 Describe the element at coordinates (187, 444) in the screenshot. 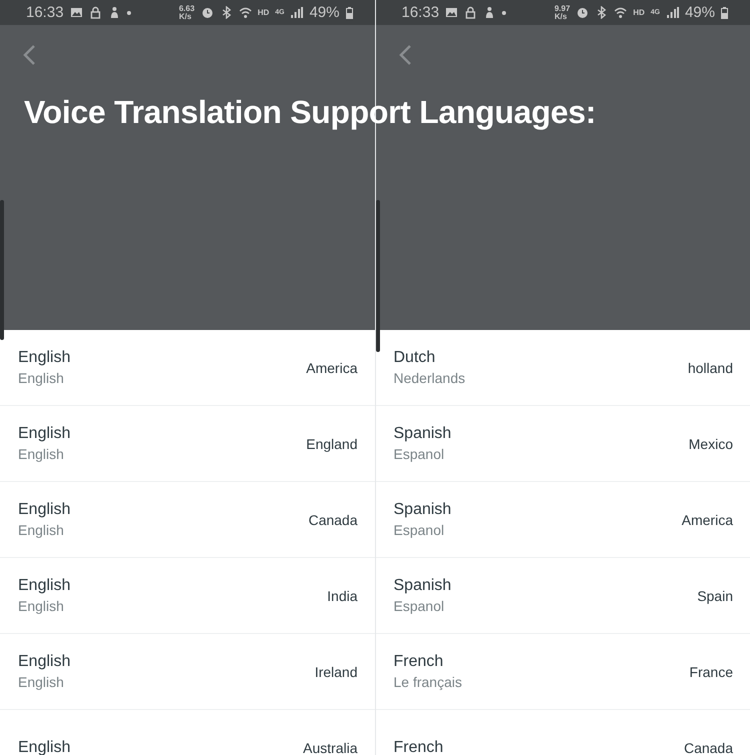

I see `language-row: English English England` at that location.